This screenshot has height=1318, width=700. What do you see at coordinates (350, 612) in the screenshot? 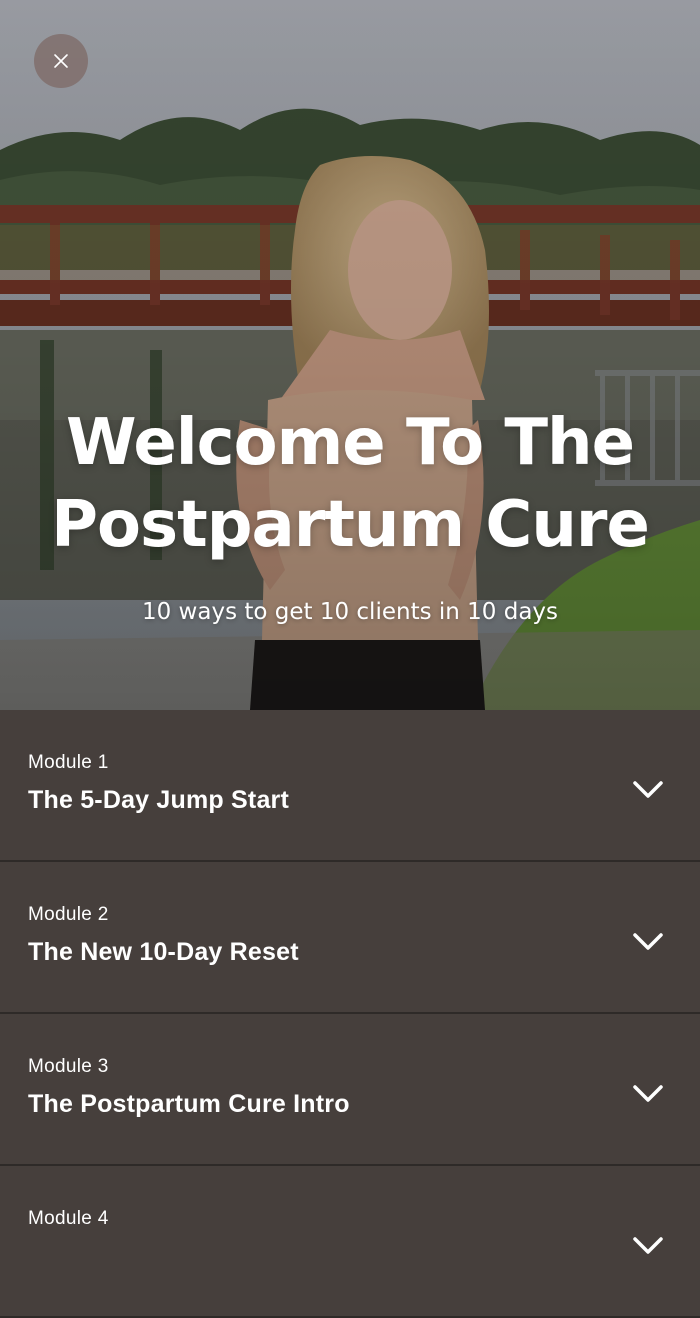
I see `page-subtitle: 10 ways to get 10 clients in 10 days` at bounding box center [350, 612].